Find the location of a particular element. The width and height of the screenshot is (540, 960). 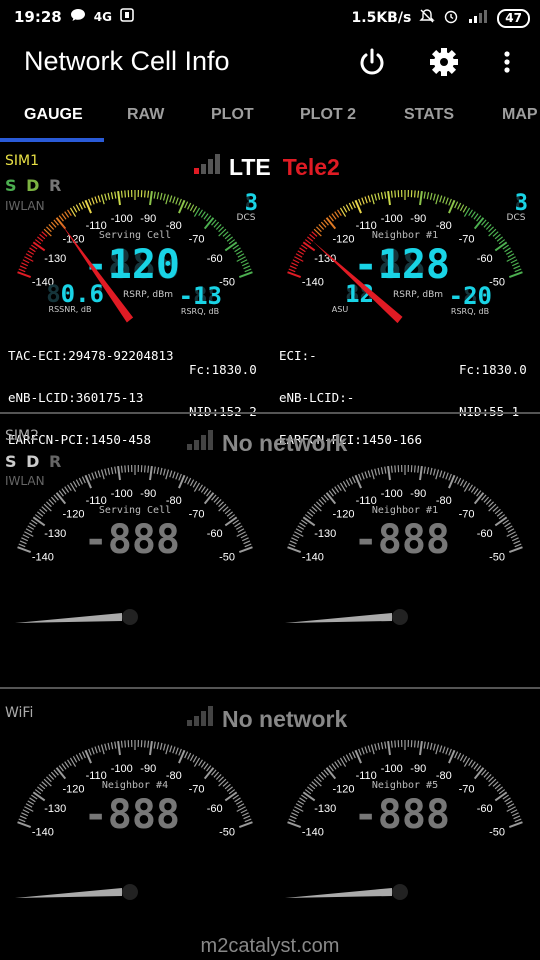

tab-map: MAP is located at coordinates (520, 115).